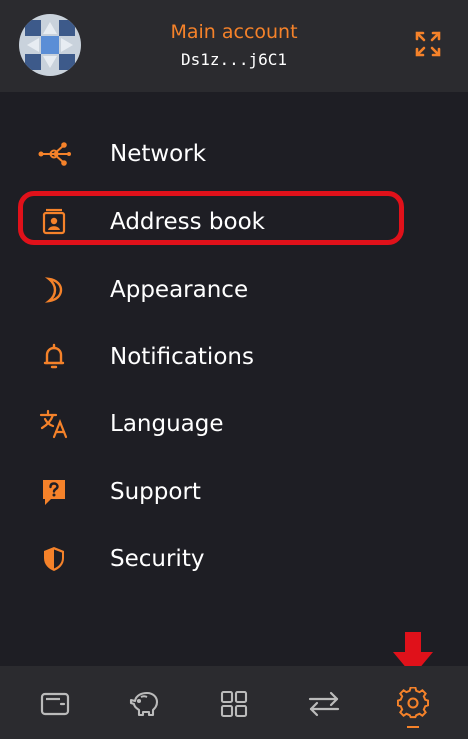  I want to click on menu-item-notifications: Notifications, so click(213, 357).